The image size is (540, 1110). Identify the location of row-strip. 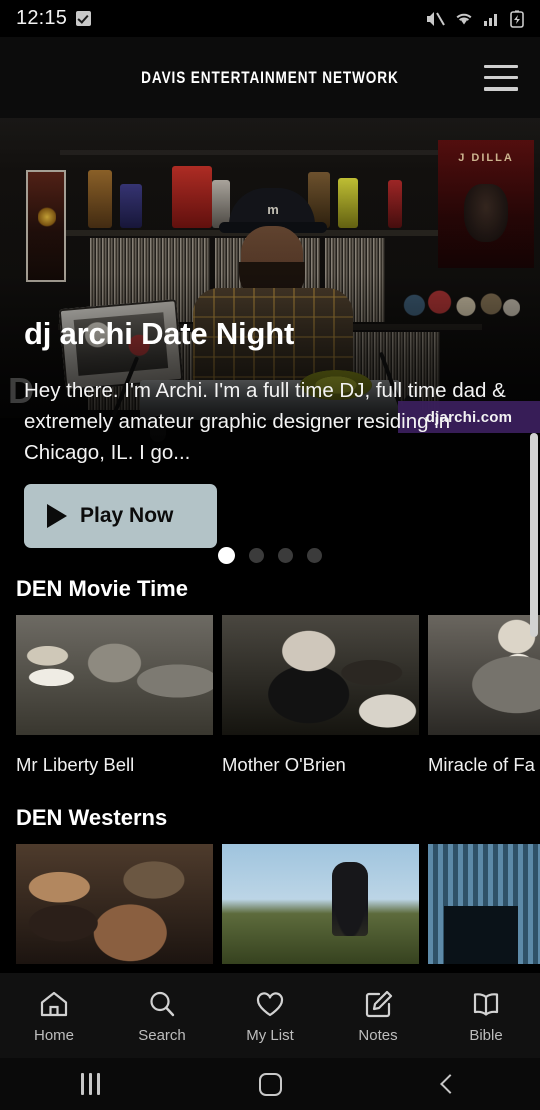
(270, 904).